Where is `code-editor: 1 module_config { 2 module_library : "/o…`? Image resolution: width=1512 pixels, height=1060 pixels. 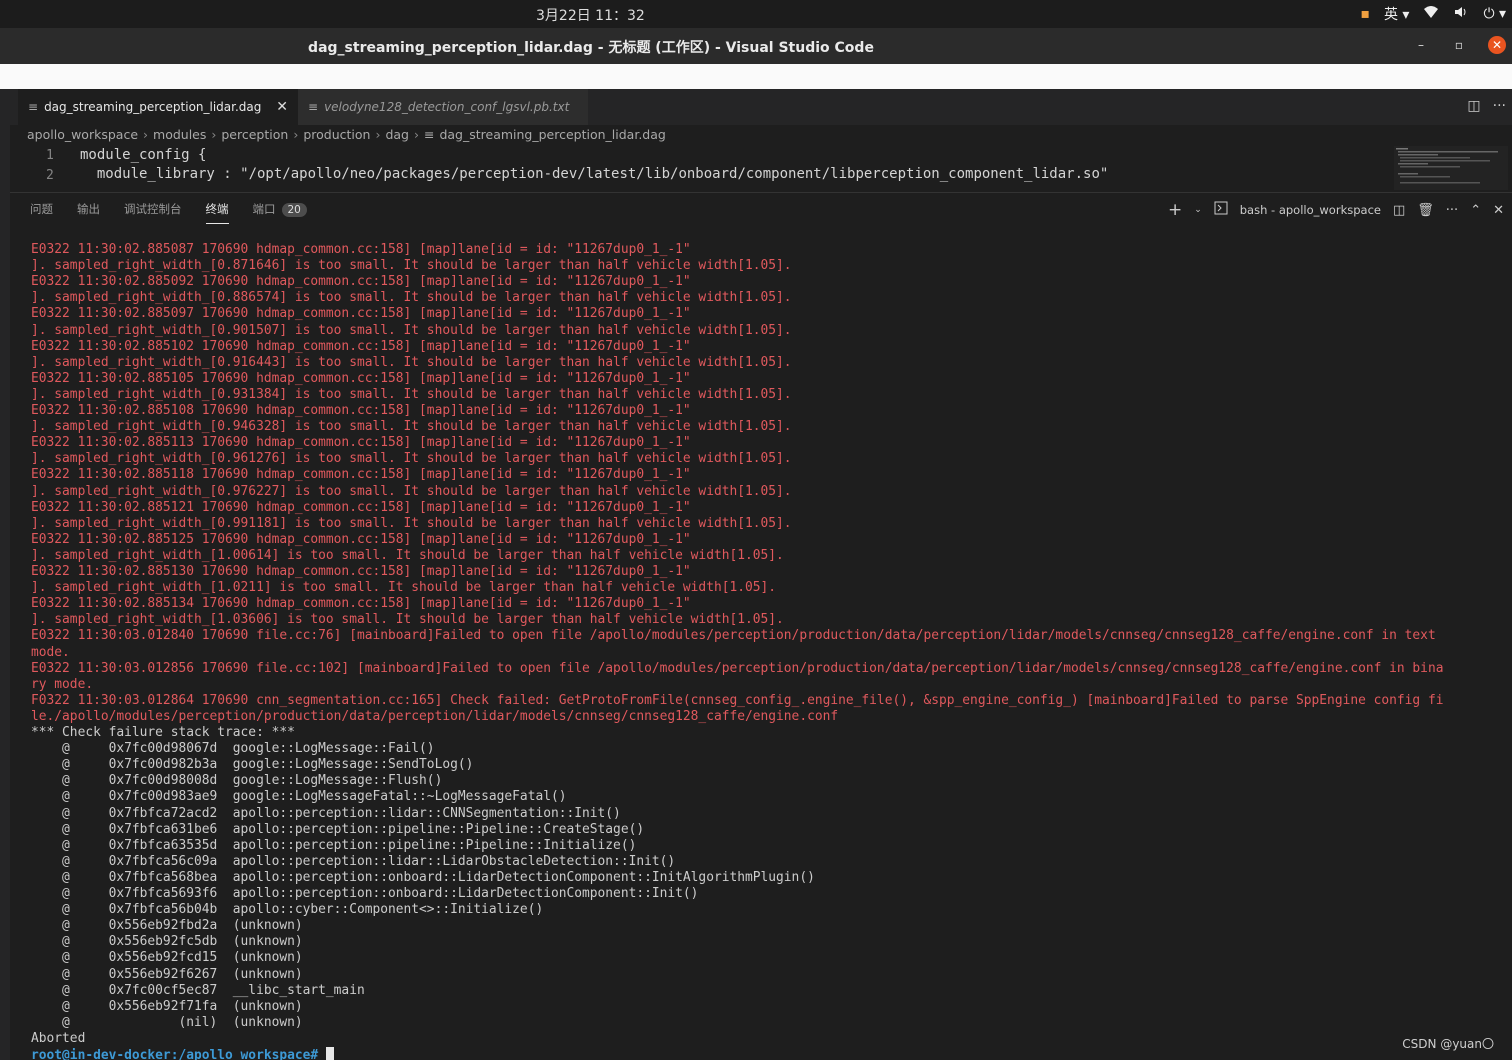
code-editor: 1 module_config { 2 module_library : "/o… is located at coordinates (761, 168).